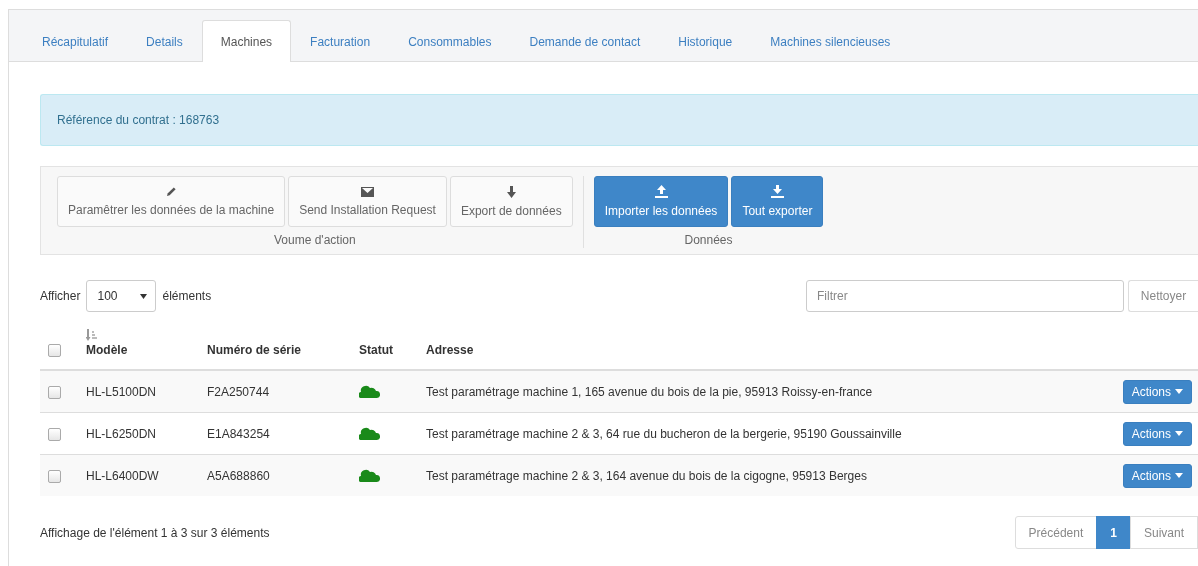  Describe the element at coordinates (376, 350) in the screenshot. I see `column-header: Statut` at that location.